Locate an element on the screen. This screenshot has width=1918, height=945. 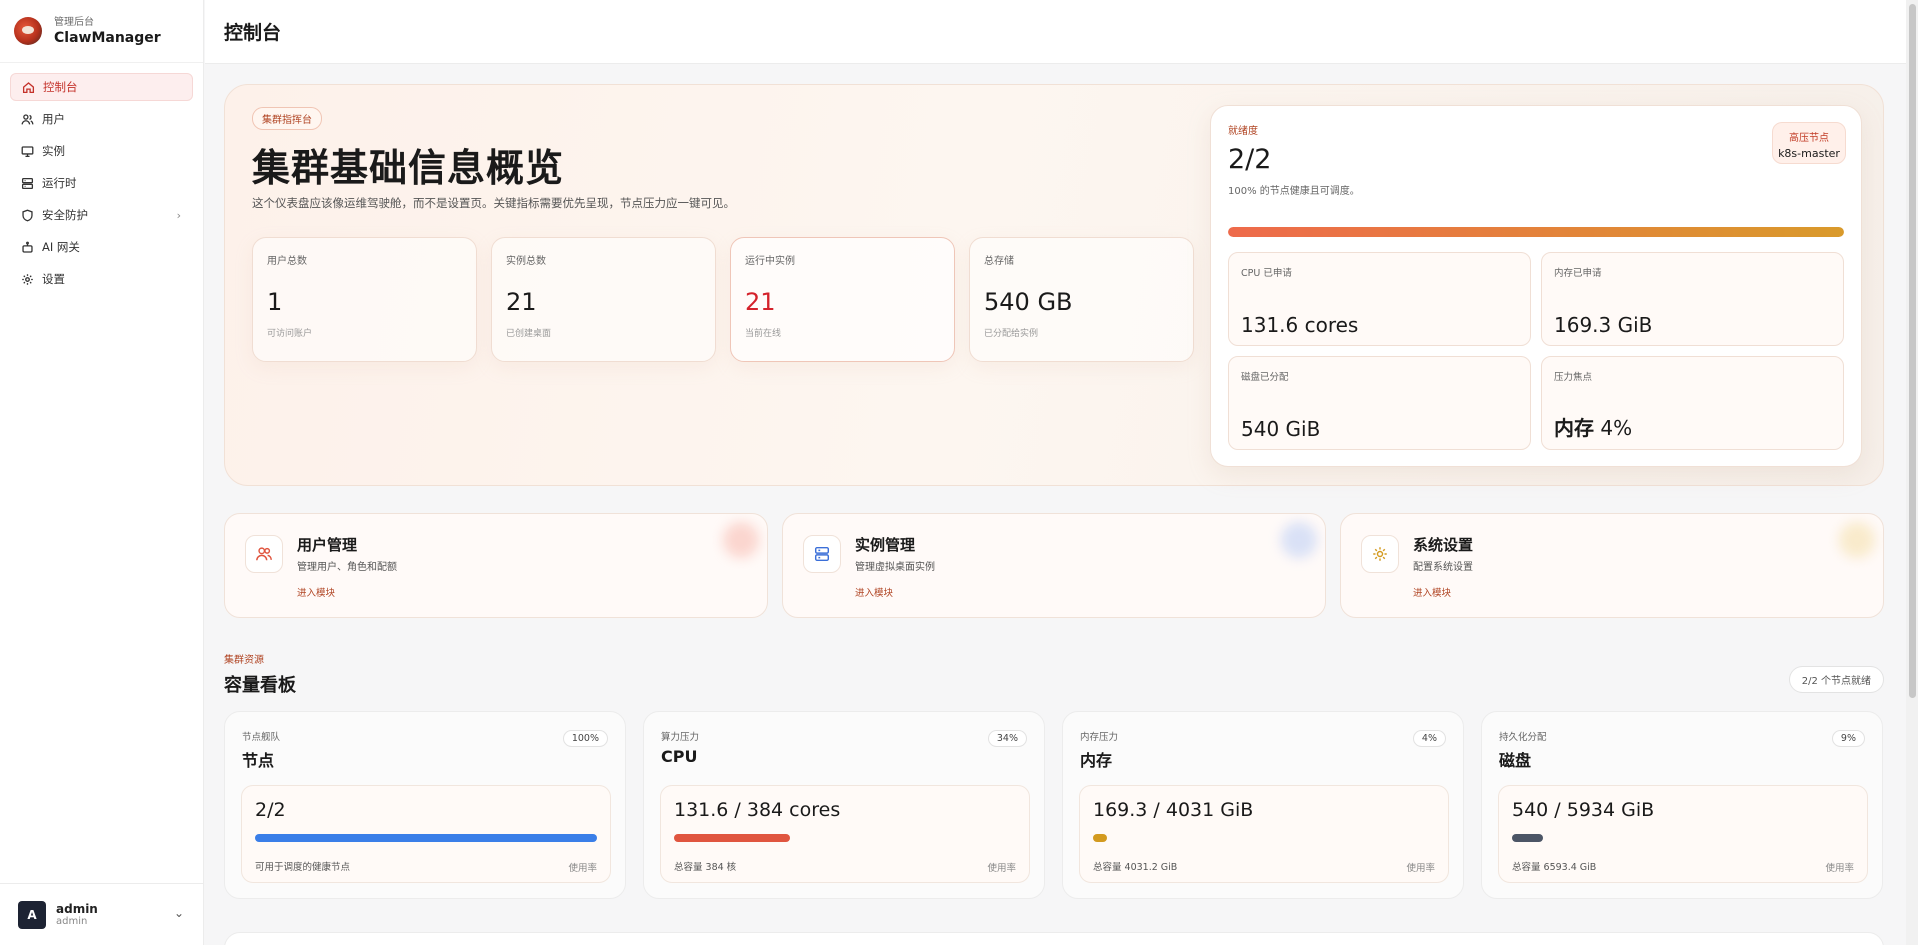
logo is located at coordinates (28, 31).